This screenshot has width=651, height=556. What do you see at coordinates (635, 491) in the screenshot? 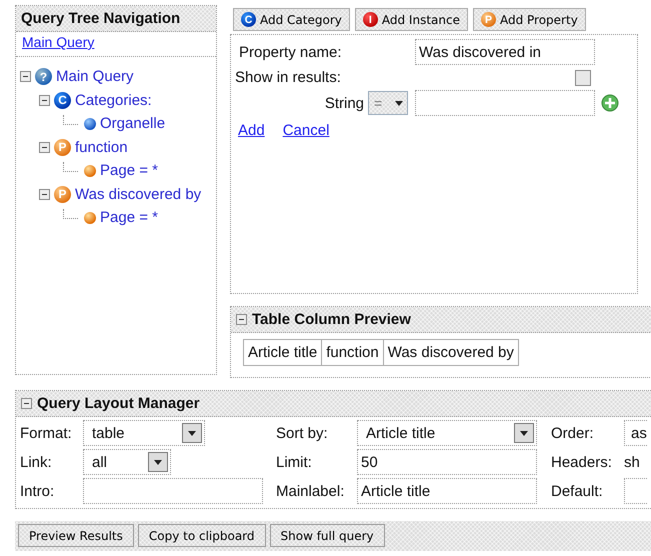
I see `dropdown` at bounding box center [635, 491].